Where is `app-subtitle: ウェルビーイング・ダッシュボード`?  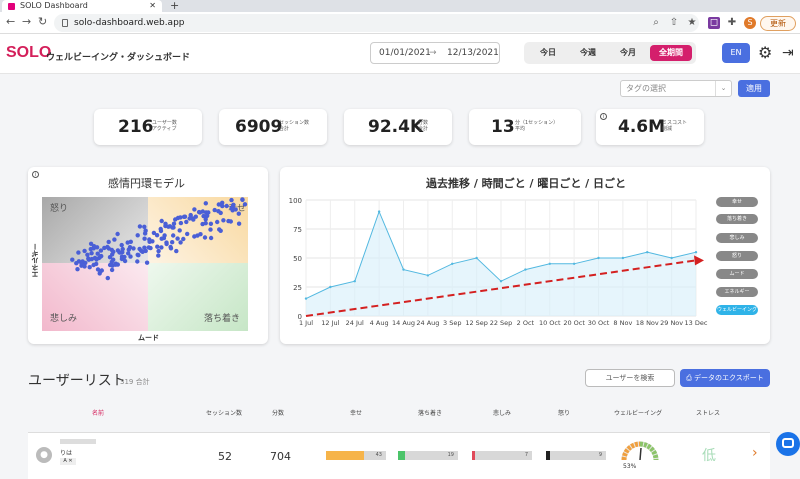
app-subtitle: ウェルビーイング・ダッシュボード is located at coordinates (118, 58).